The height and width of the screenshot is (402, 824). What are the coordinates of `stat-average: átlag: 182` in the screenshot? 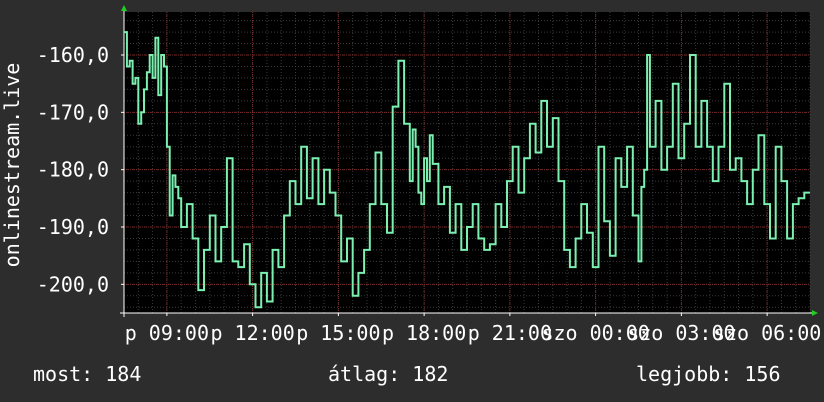 It's located at (388, 374).